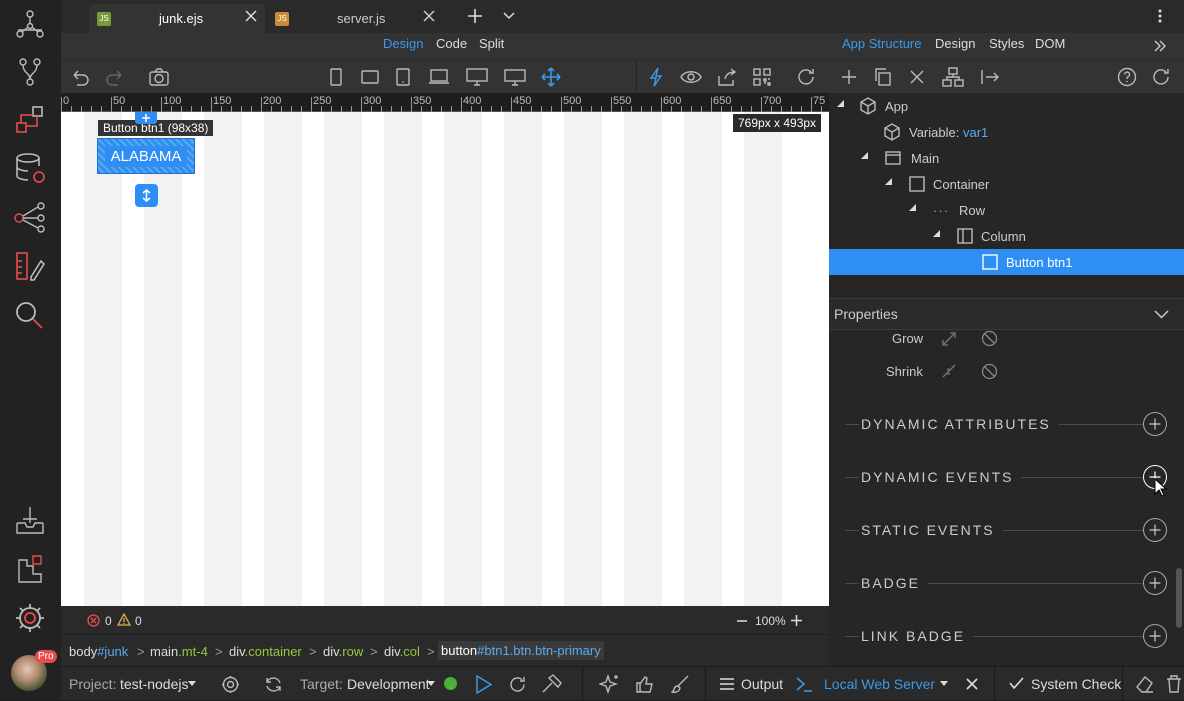 This screenshot has width=1184, height=701. I want to click on sync-icon, so click(273, 684).